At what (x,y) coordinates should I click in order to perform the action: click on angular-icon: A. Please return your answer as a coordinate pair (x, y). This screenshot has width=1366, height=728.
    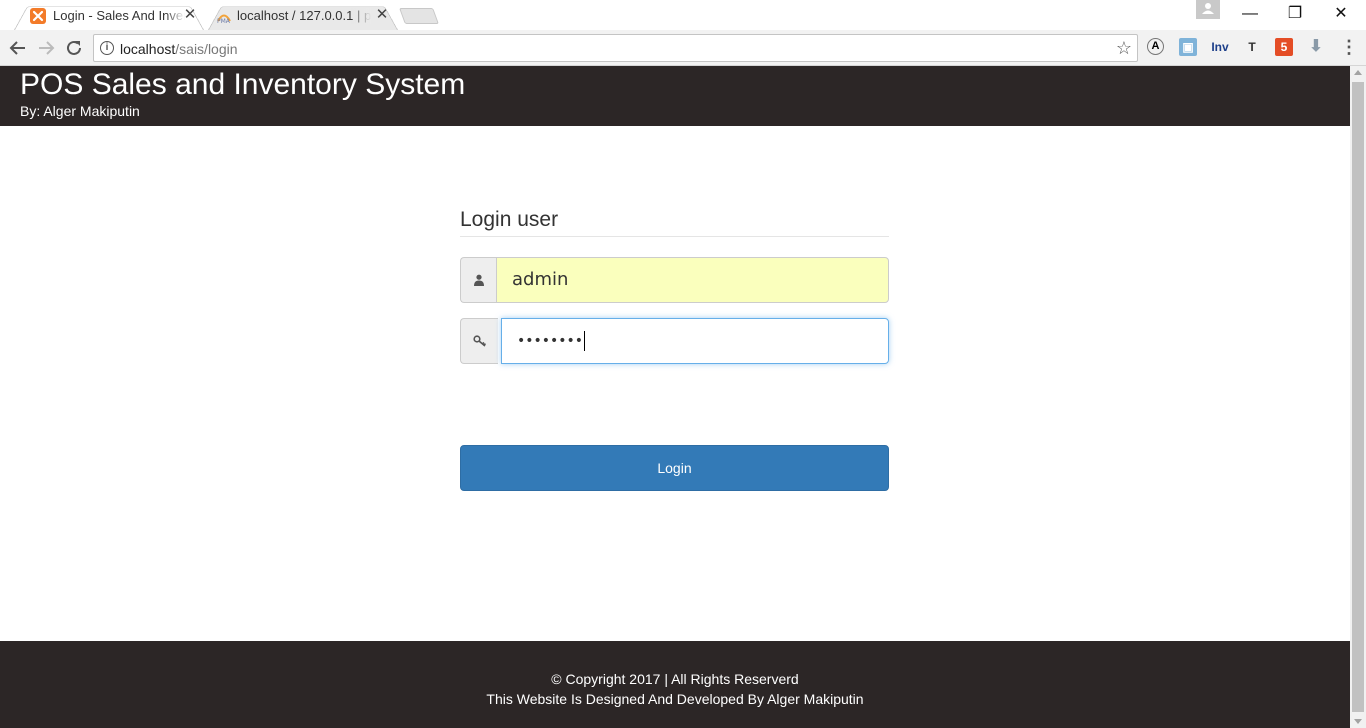
    Looking at the image, I should click on (1155, 46).